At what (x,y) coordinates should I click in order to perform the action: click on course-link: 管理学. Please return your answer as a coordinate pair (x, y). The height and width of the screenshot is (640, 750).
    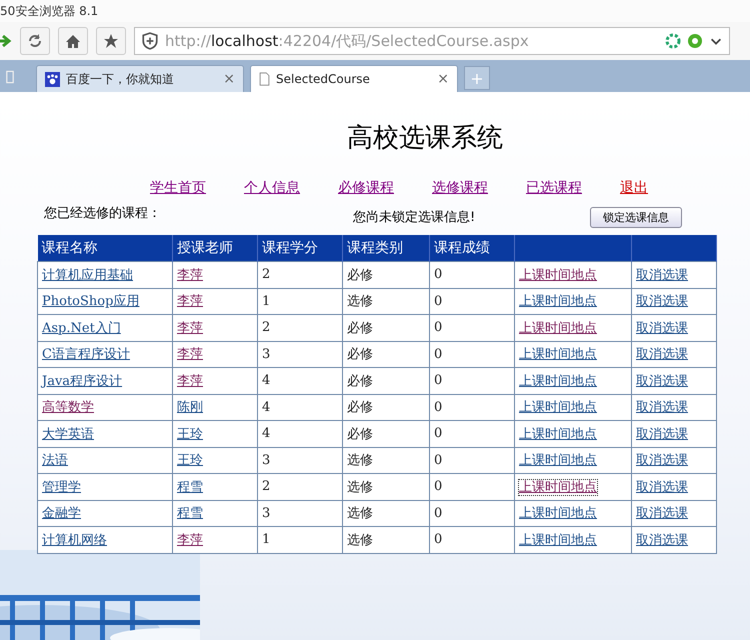
    Looking at the image, I should click on (61, 487).